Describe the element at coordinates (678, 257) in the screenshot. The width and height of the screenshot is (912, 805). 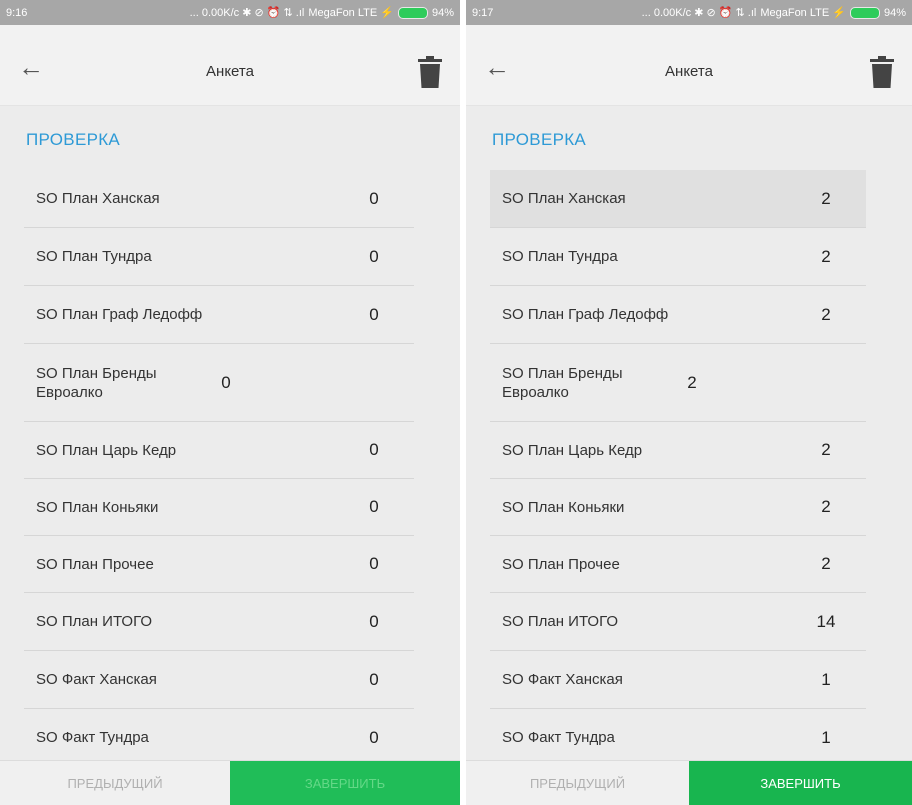
I see `list-item: SO План Тундра 2` at that location.